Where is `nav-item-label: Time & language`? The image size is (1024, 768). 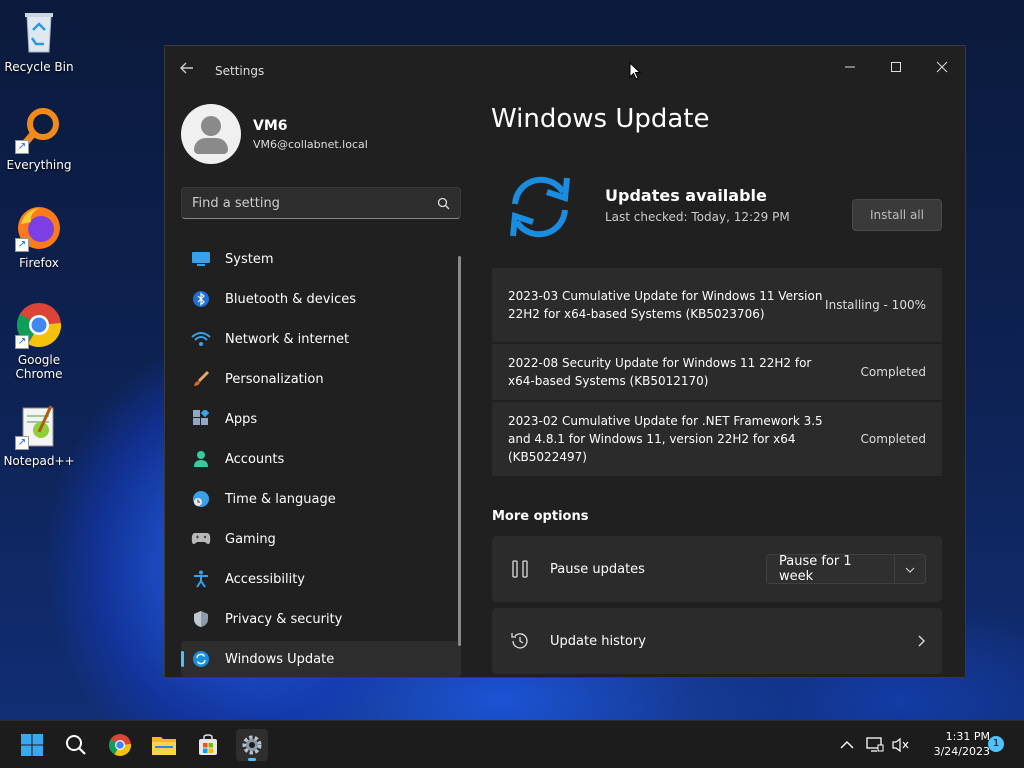 nav-item-label: Time & language is located at coordinates (280, 499).